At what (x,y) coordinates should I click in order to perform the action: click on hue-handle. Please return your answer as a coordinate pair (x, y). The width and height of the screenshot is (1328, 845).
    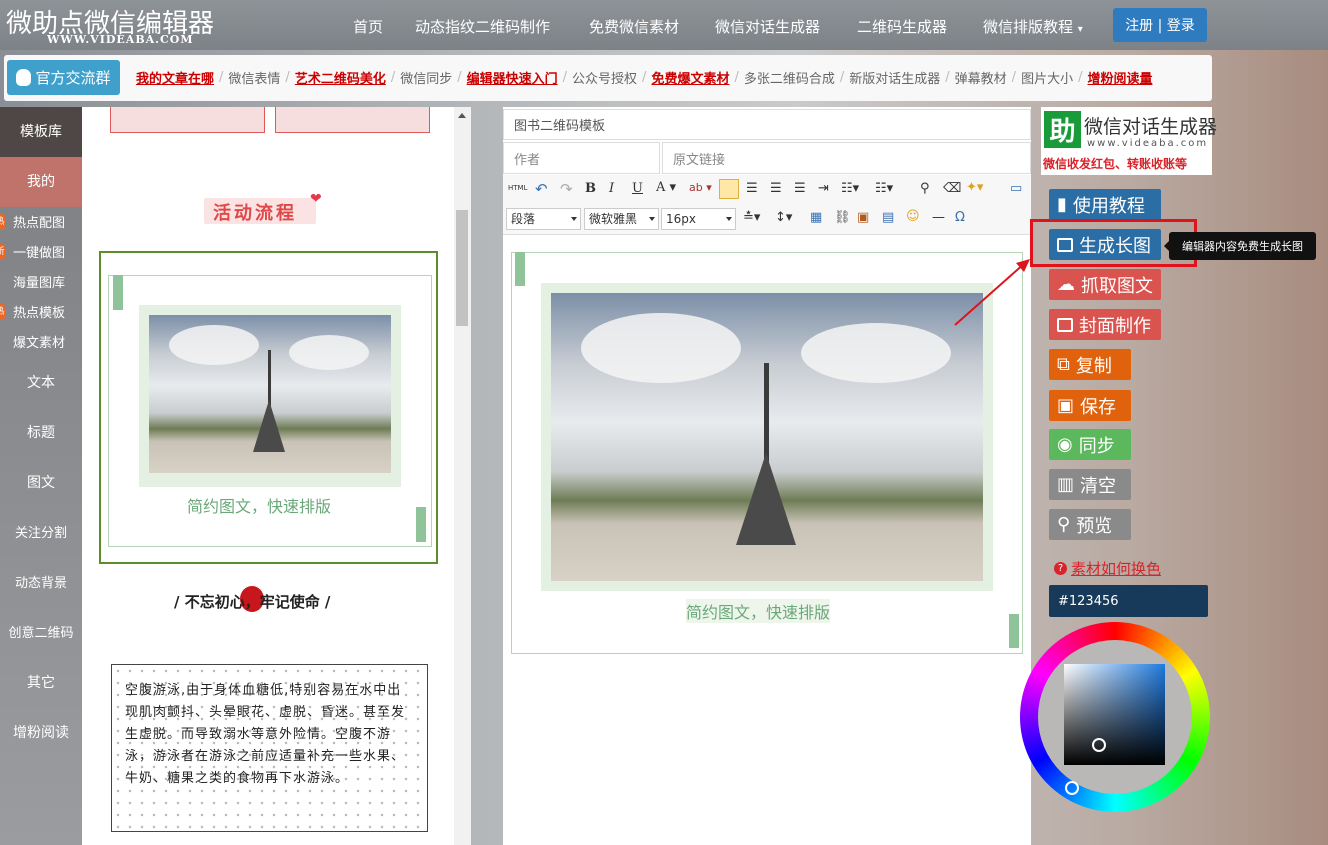
    Looking at the image, I should click on (1072, 788).